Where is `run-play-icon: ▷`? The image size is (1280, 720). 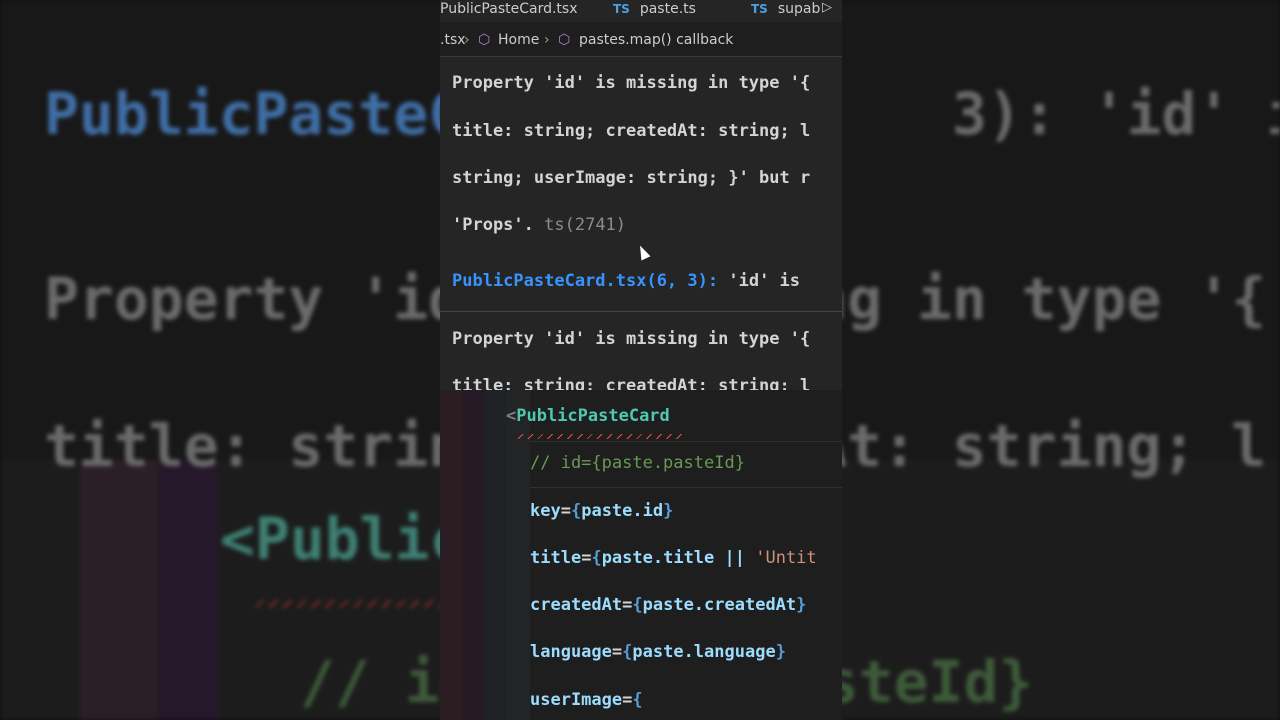 run-play-icon: ▷ is located at coordinates (827, 7).